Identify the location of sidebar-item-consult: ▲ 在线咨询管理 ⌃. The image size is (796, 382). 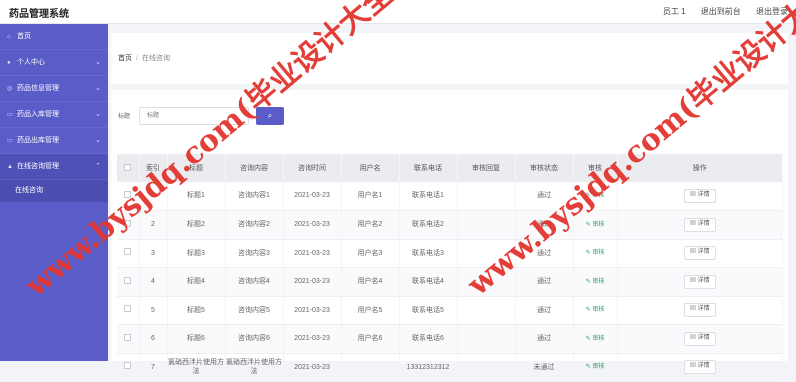
(54, 167).